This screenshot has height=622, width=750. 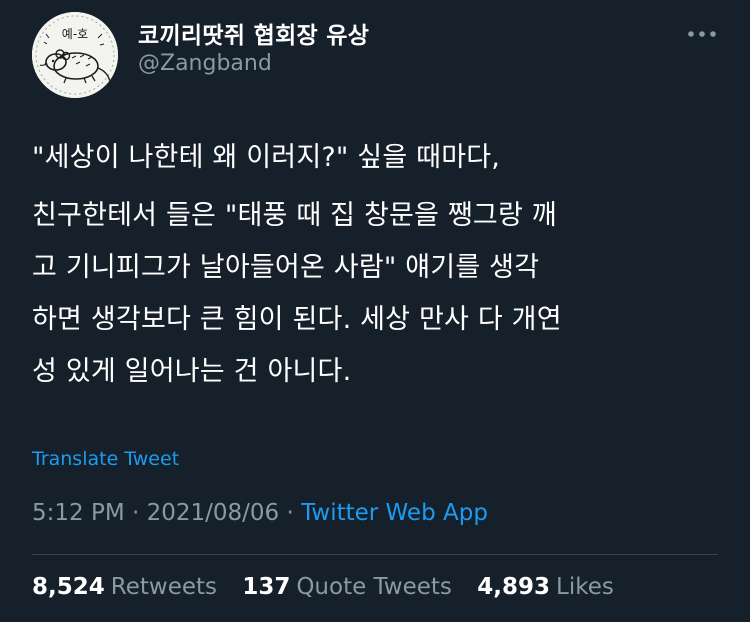 What do you see at coordinates (253, 33) in the screenshot?
I see `author-display-name: 코끼리땃쥐 협회장 유상` at bounding box center [253, 33].